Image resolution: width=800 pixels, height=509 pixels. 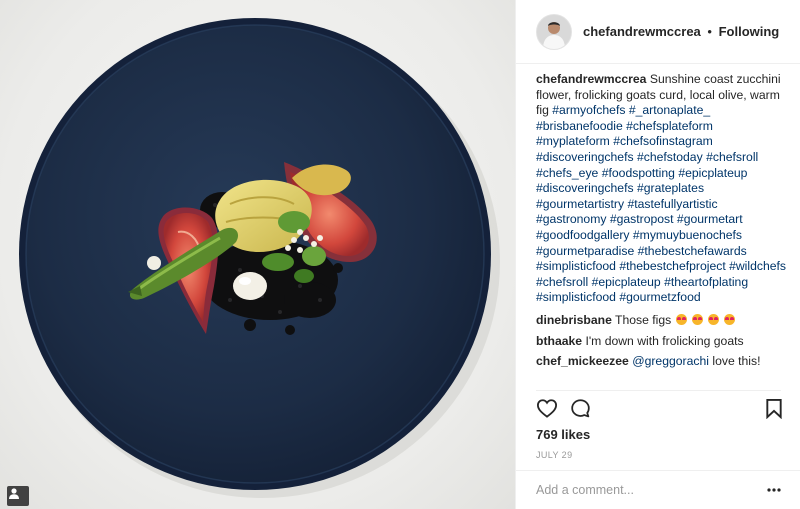 What do you see at coordinates (638, 173) in the screenshot?
I see `hashtag-link: #foodspotting` at bounding box center [638, 173].